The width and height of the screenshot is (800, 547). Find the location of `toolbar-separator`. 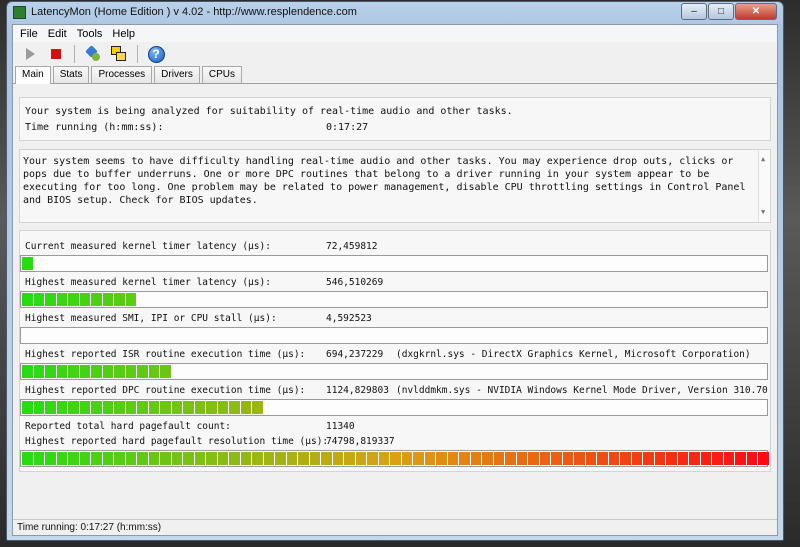

toolbar-separator is located at coordinates (137, 54).